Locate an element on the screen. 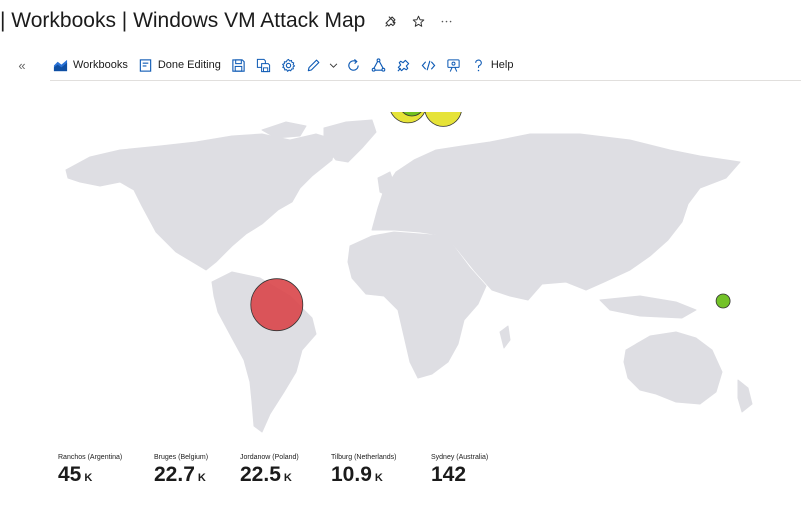 Image resolution: width=801 pixels, height=521 pixels. edit-icon is located at coordinates (313, 65).